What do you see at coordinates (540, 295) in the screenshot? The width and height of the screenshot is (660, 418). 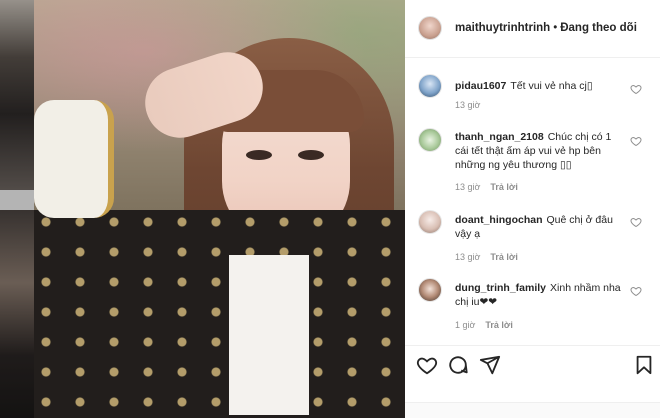 I see `comment-body: dung_trinh_family Xinh nhầm nha chị iu❤❤` at bounding box center [540, 295].